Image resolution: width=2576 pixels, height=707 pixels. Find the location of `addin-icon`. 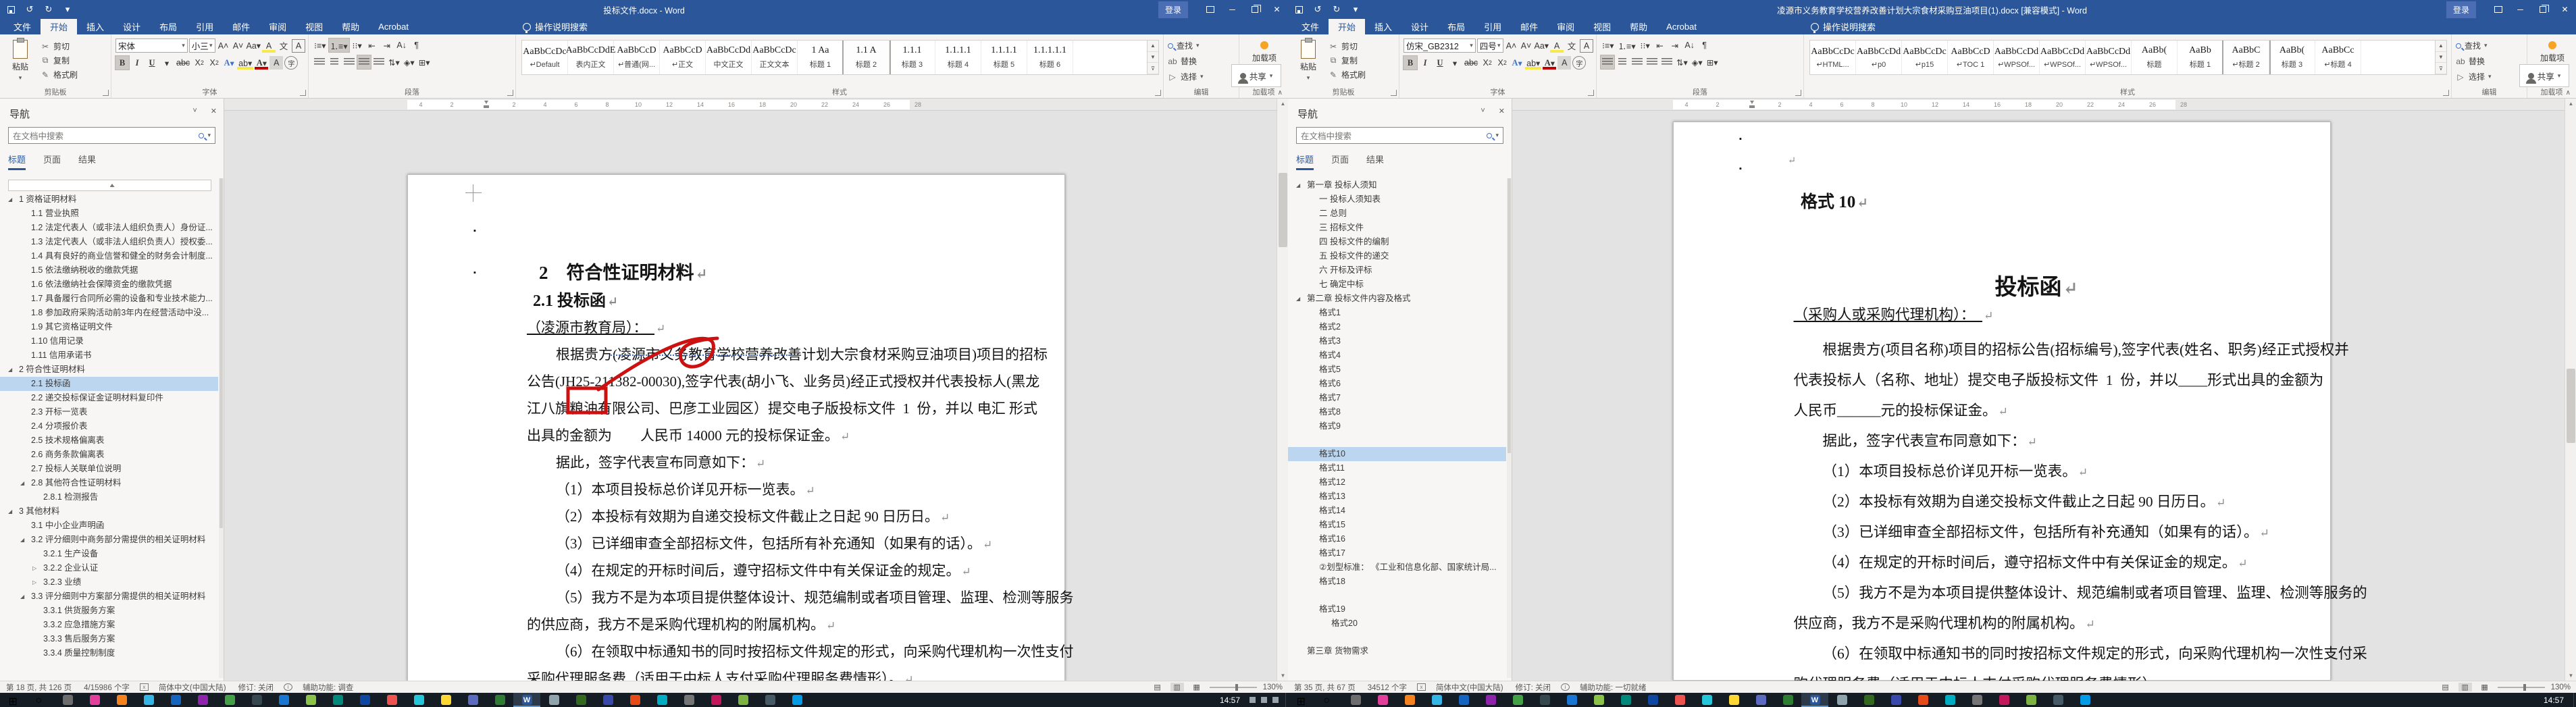

addin-icon is located at coordinates (2552, 45).